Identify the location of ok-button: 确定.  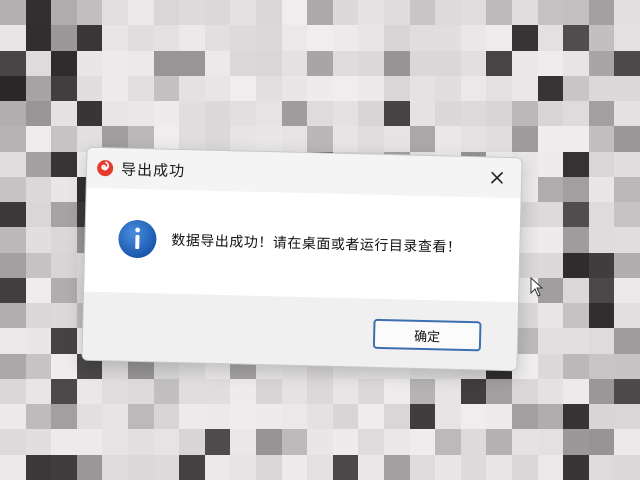
(427, 335).